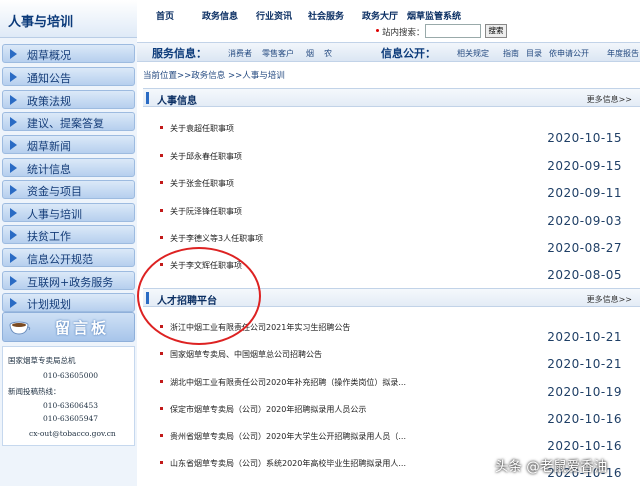 The image size is (640, 486). Describe the element at coordinates (68, 280) in the screenshot. I see `sidebar-item-egov: 互联网+政务服务` at that location.